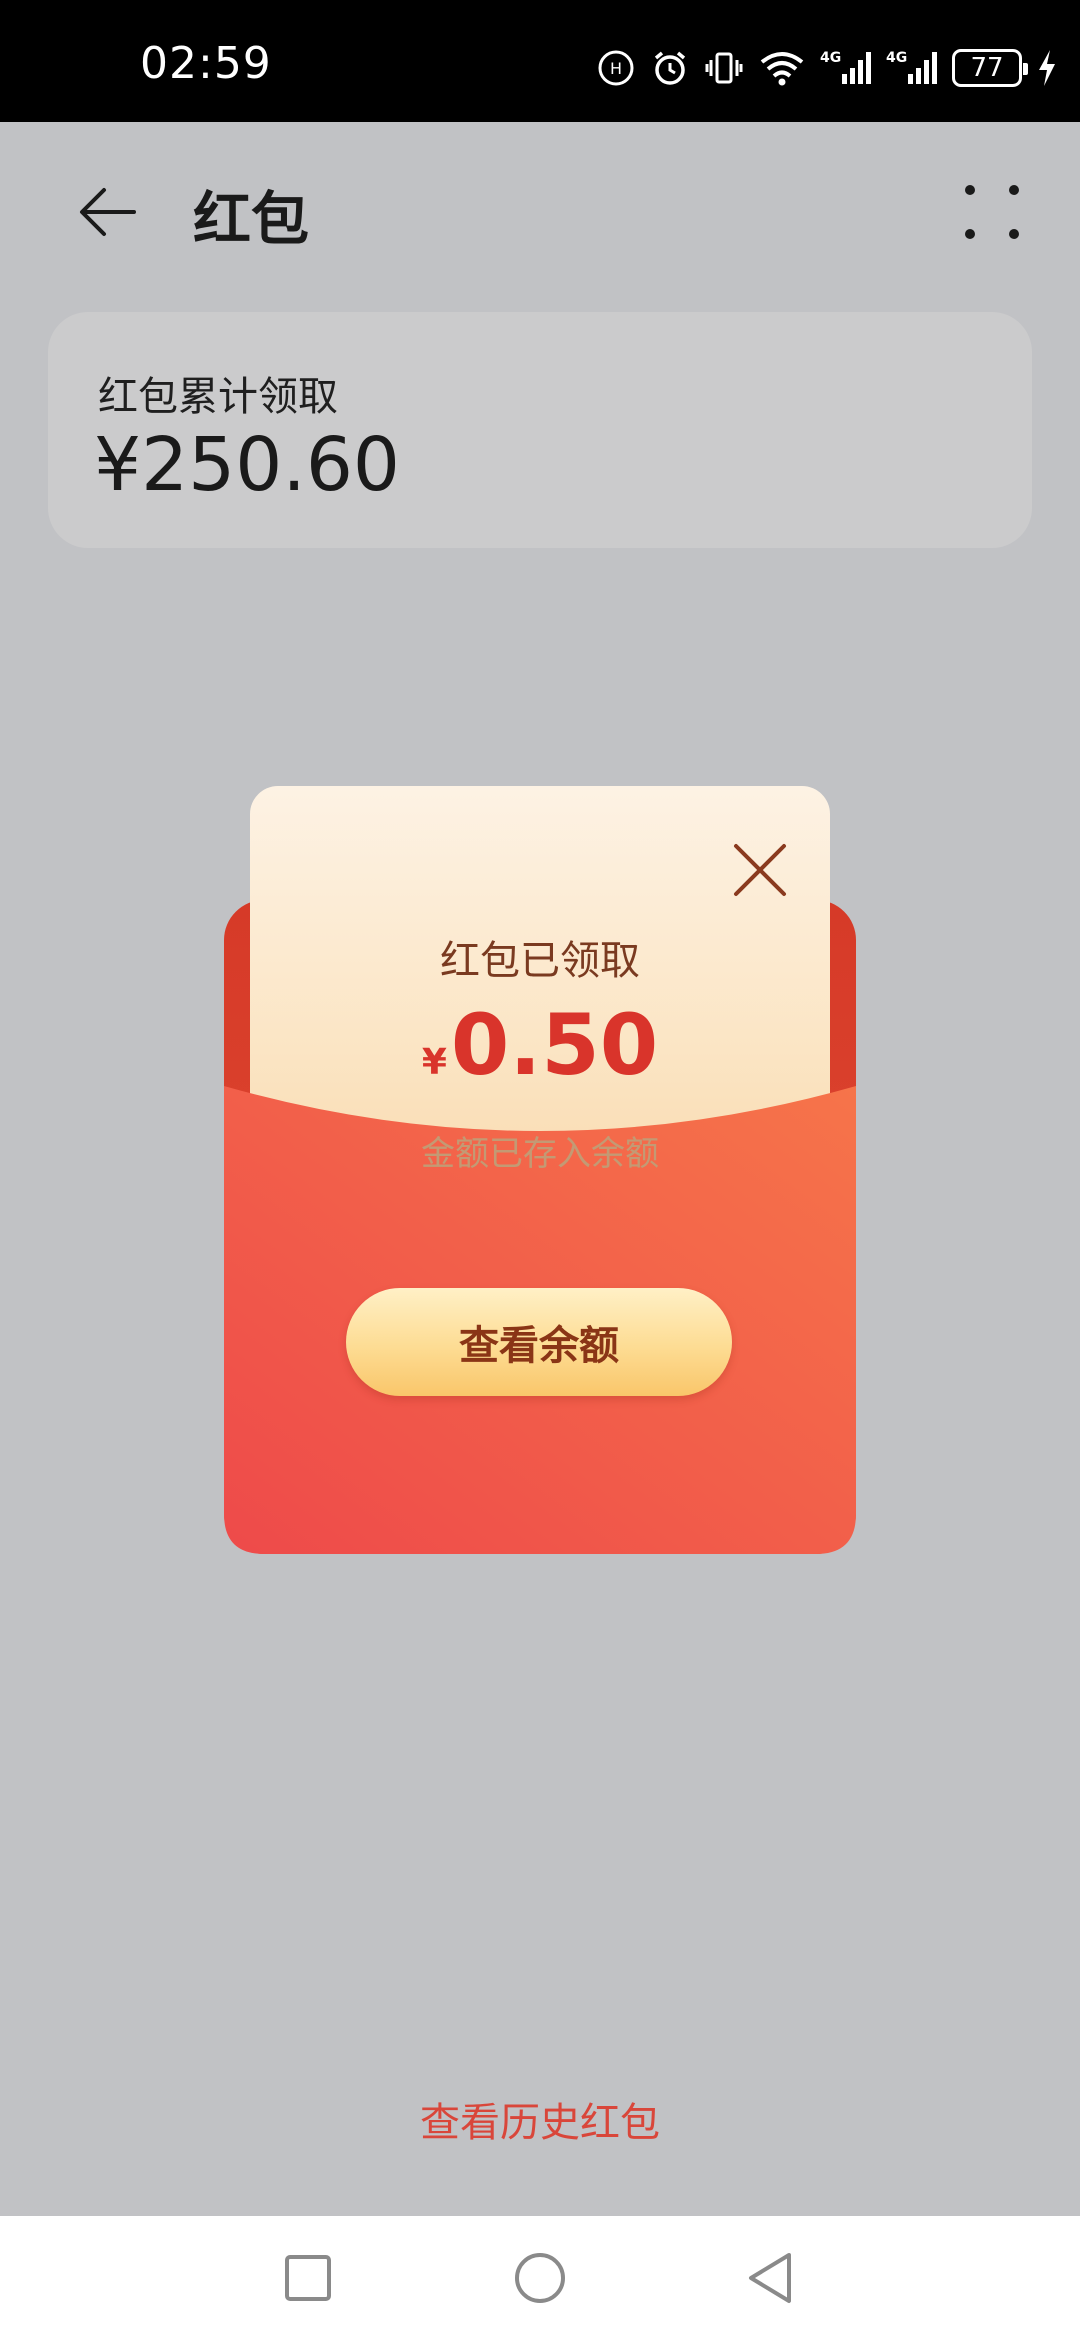 The image size is (1080, 2340). I want to click on back-button, so click(108, 212).